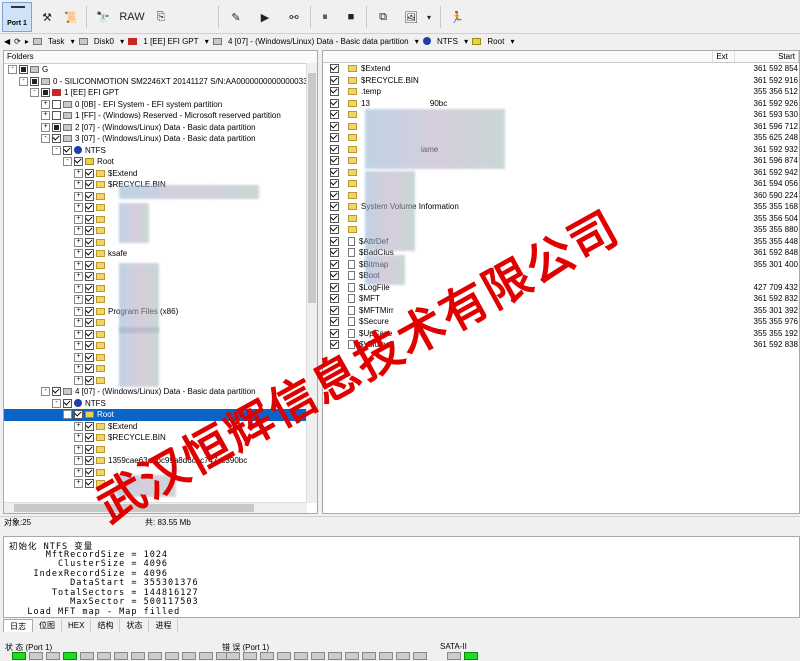 The height and width of the screenshot is (661, 800). Describe the element at coordinates (77, 625) in the screenshot. I see `tab-2: HEX` at that location.